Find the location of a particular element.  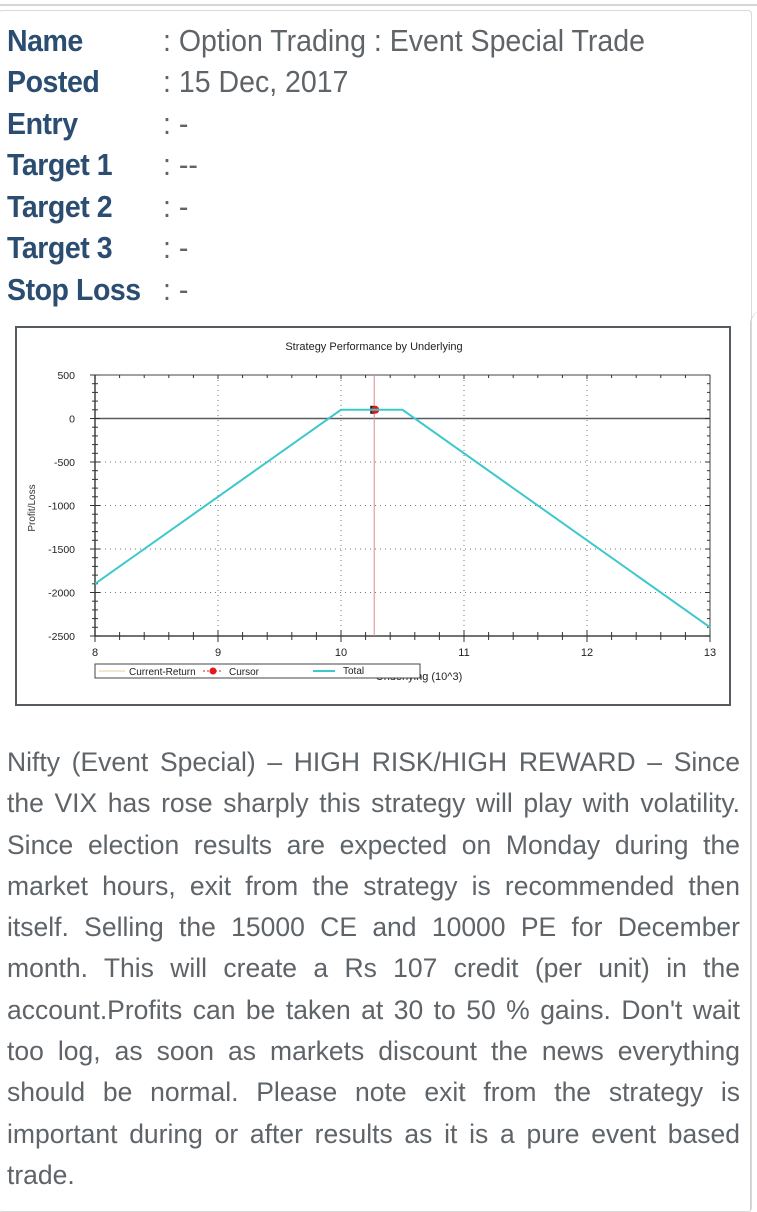

legend-cursor-label: Cursor is located at coordinates (244, 672).